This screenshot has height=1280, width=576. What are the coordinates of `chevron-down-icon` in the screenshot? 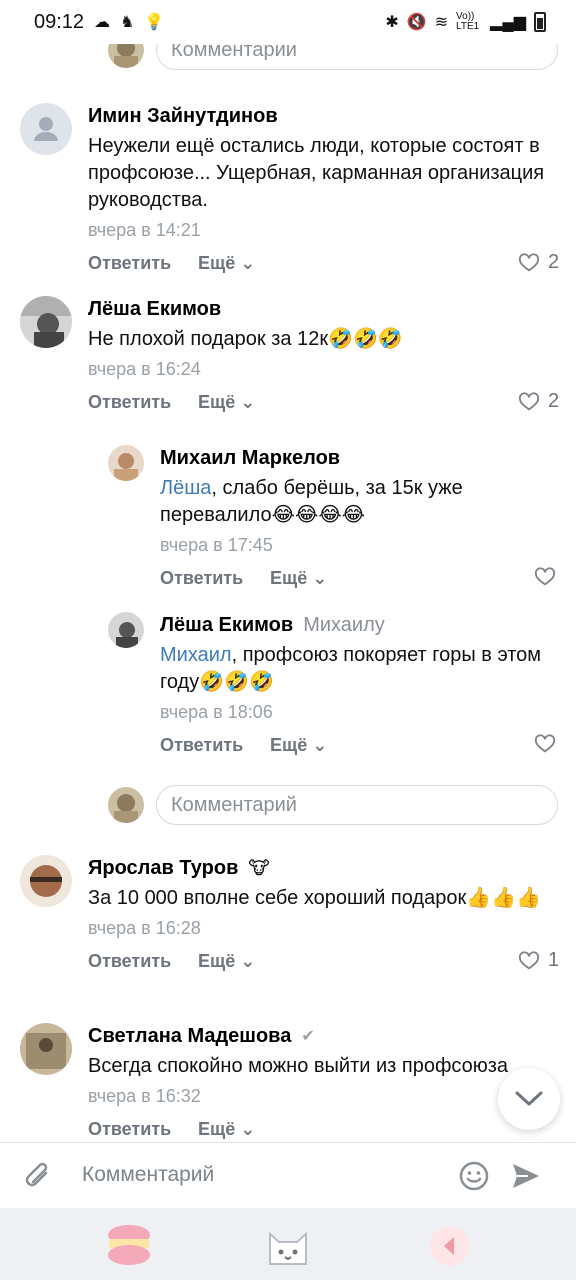 It's located at (529, 1098).